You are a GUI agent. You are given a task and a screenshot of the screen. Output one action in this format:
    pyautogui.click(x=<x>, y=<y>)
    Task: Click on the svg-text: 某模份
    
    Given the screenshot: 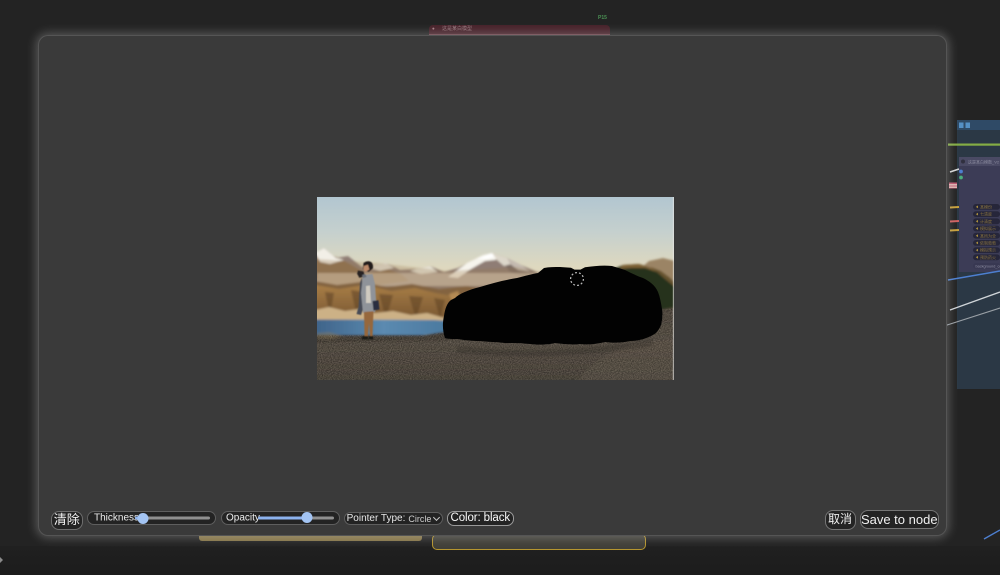 What is the action you would take?
    pyautogui.click(x=986, y=207)
    